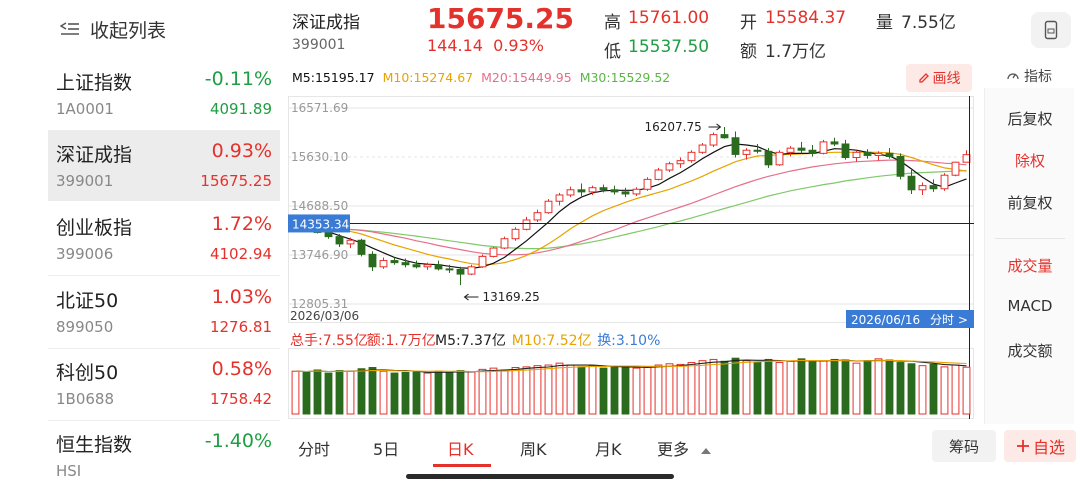 The height and width of the screenshot is (486, 1080). What do you see at coordinates (608, 448) in the screenshot?
I see `tab-monthly-k: 月K` at bounding box center [608, 448].